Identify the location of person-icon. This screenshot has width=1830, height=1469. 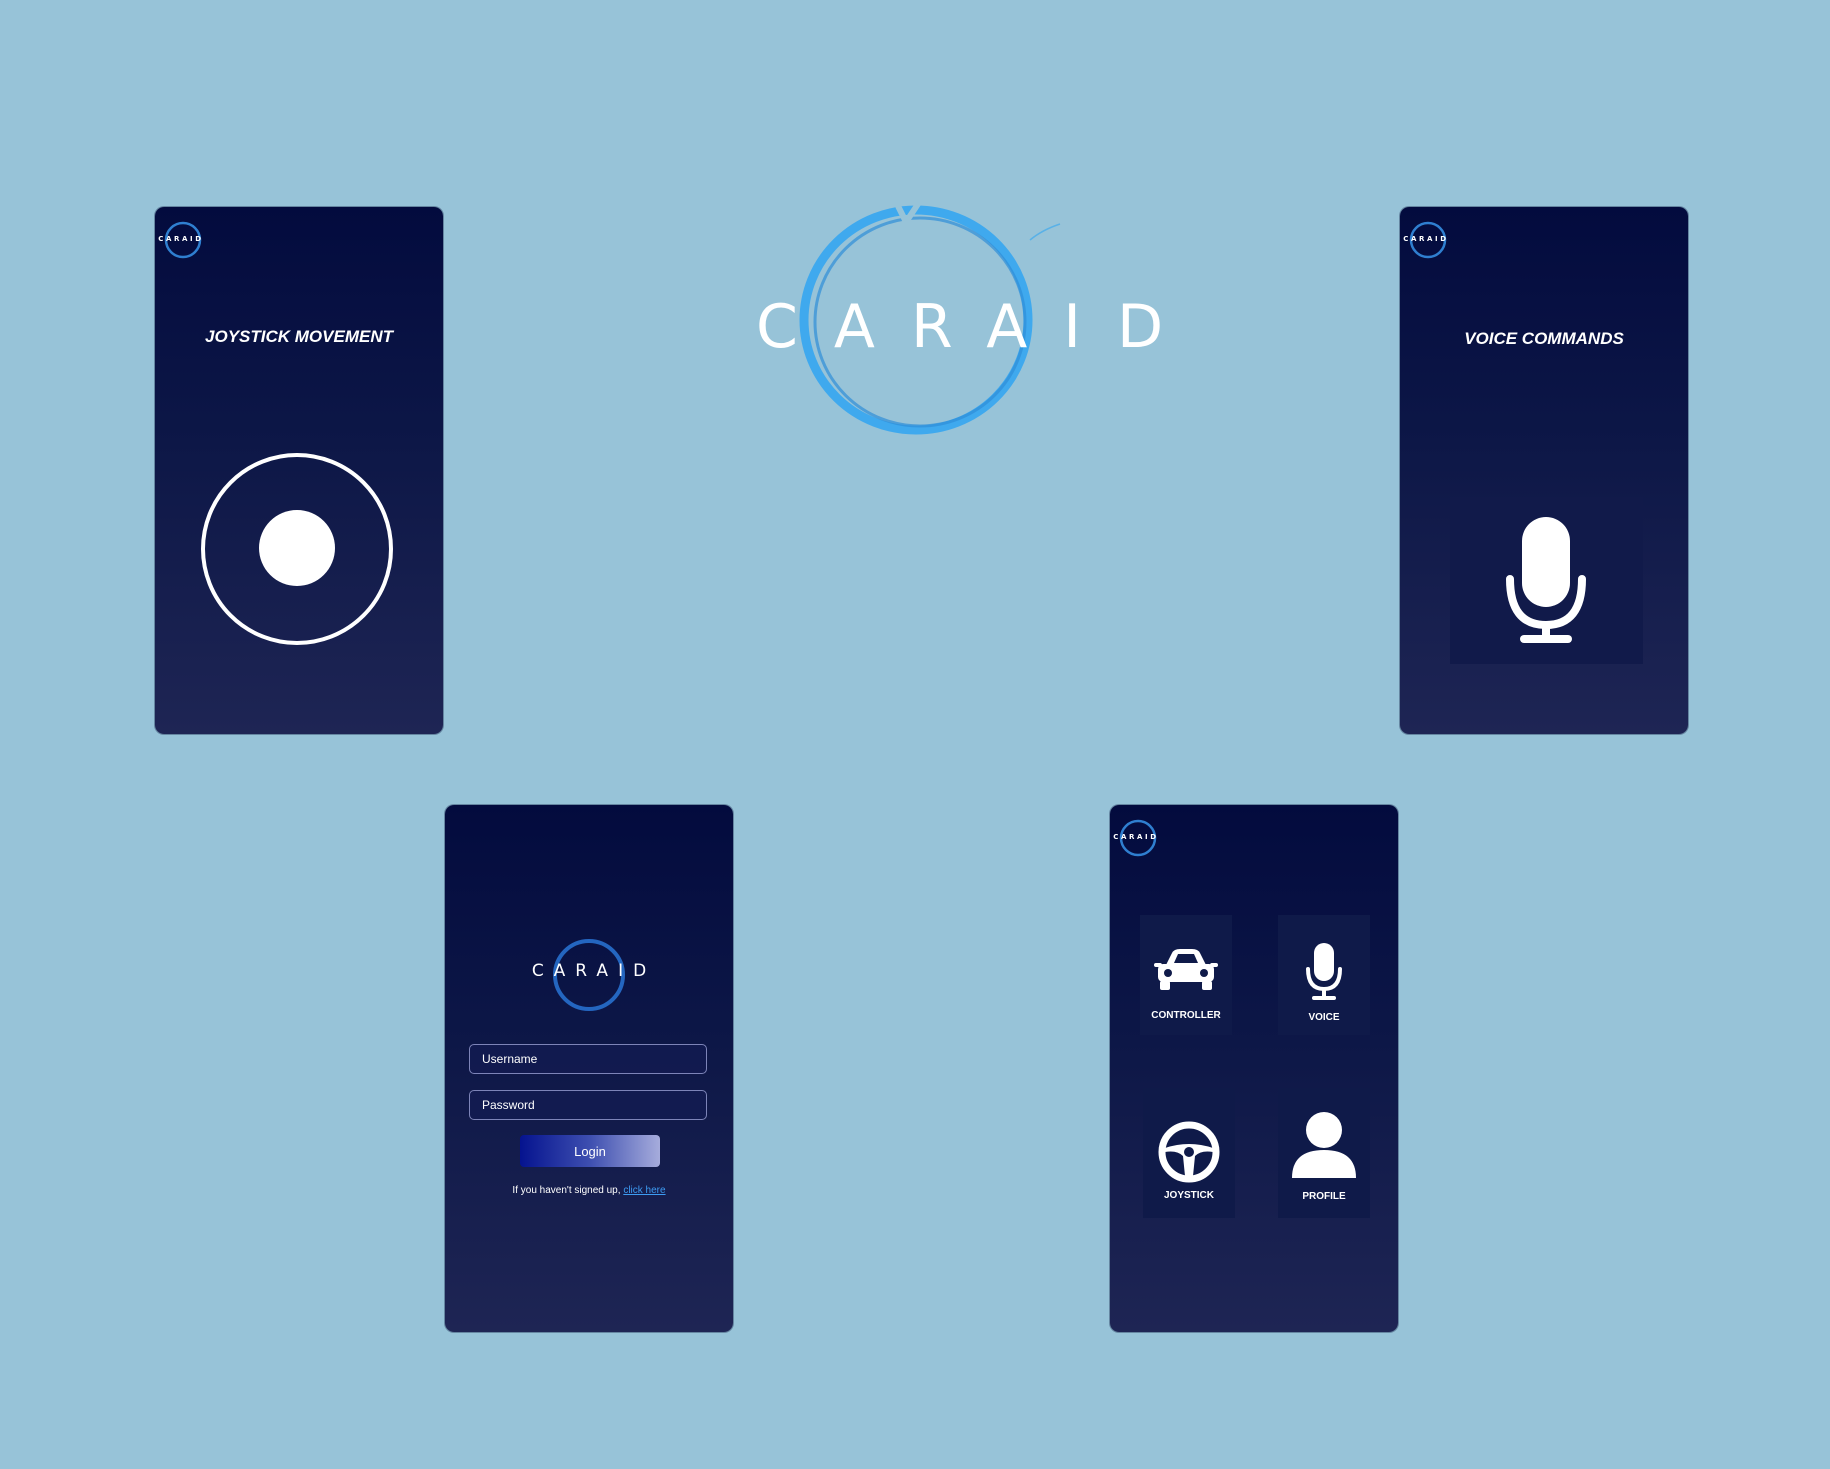
(1324, 1145).